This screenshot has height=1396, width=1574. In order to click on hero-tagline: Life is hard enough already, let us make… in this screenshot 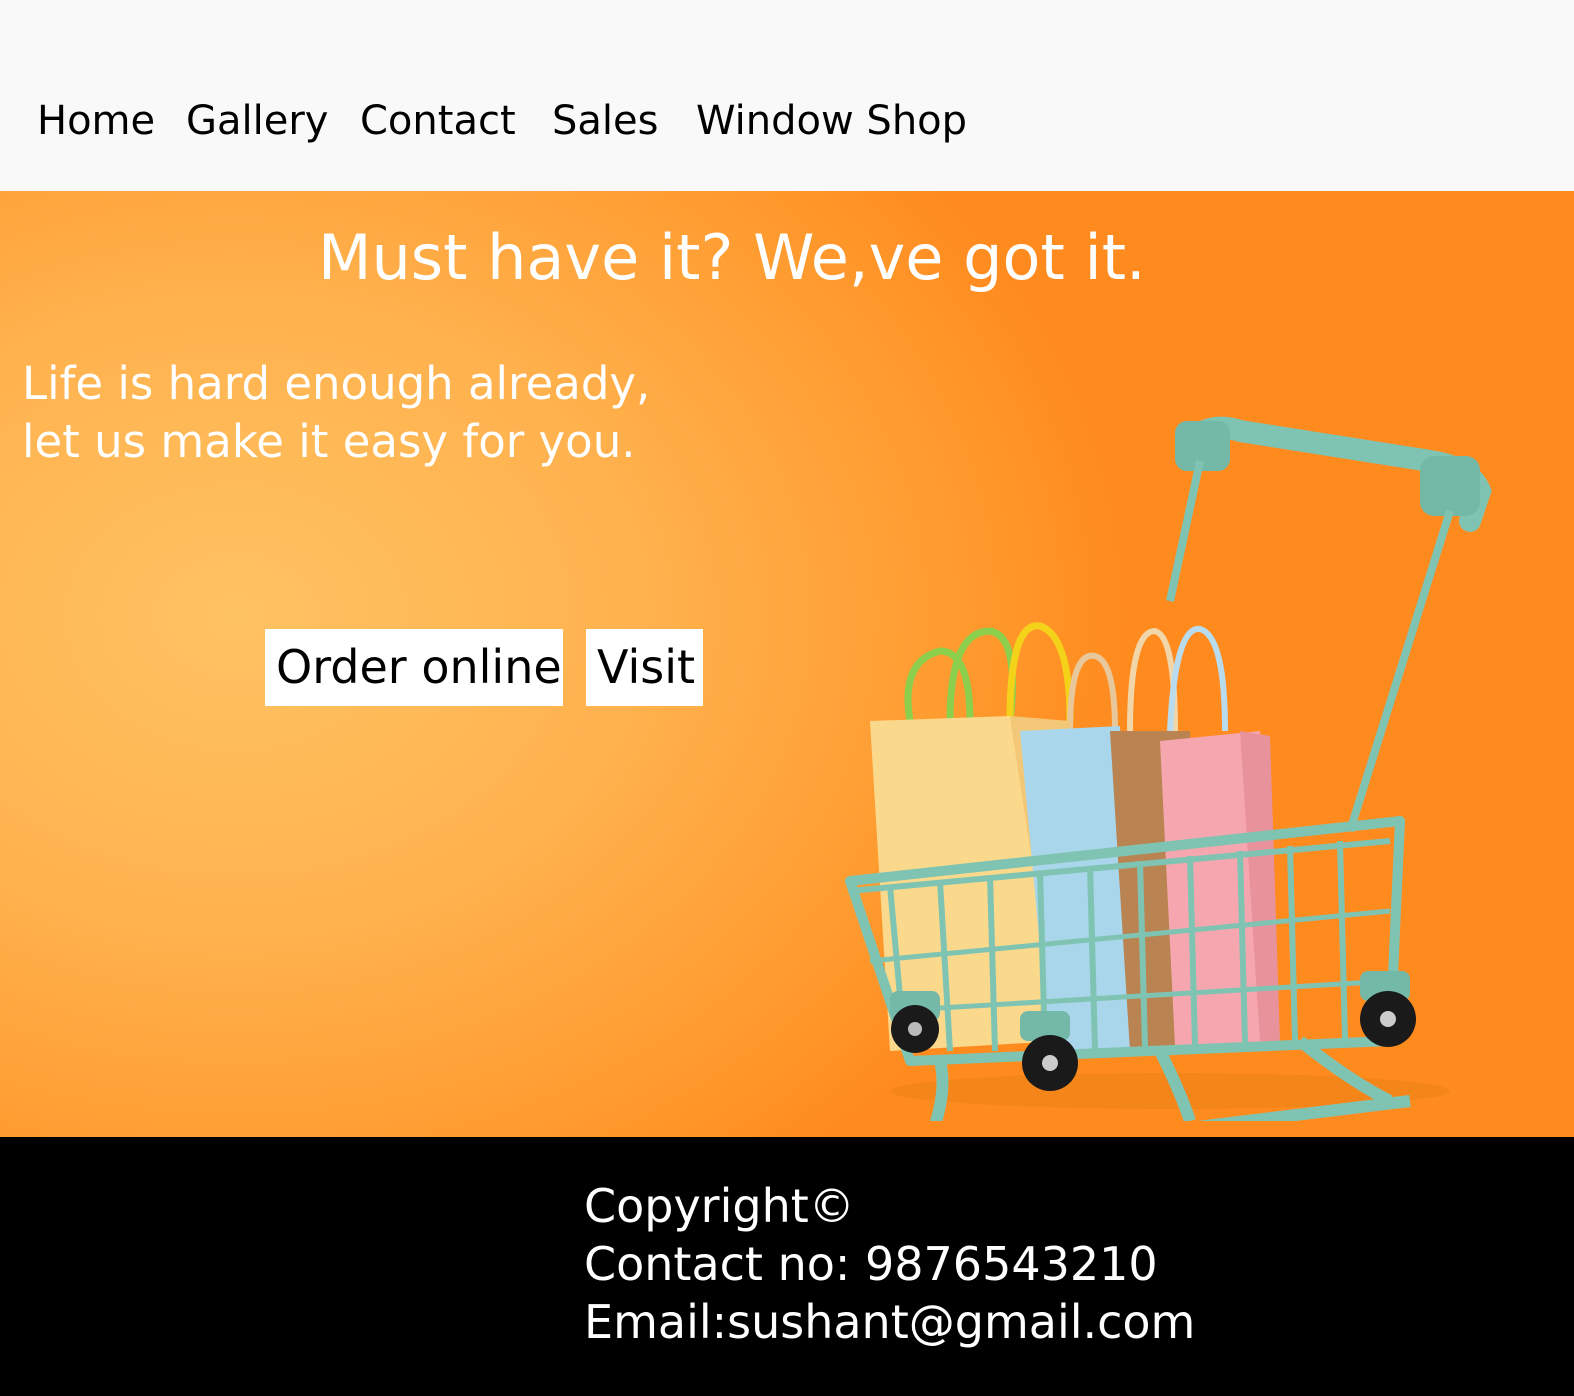, I will do `click(336, 413)`.